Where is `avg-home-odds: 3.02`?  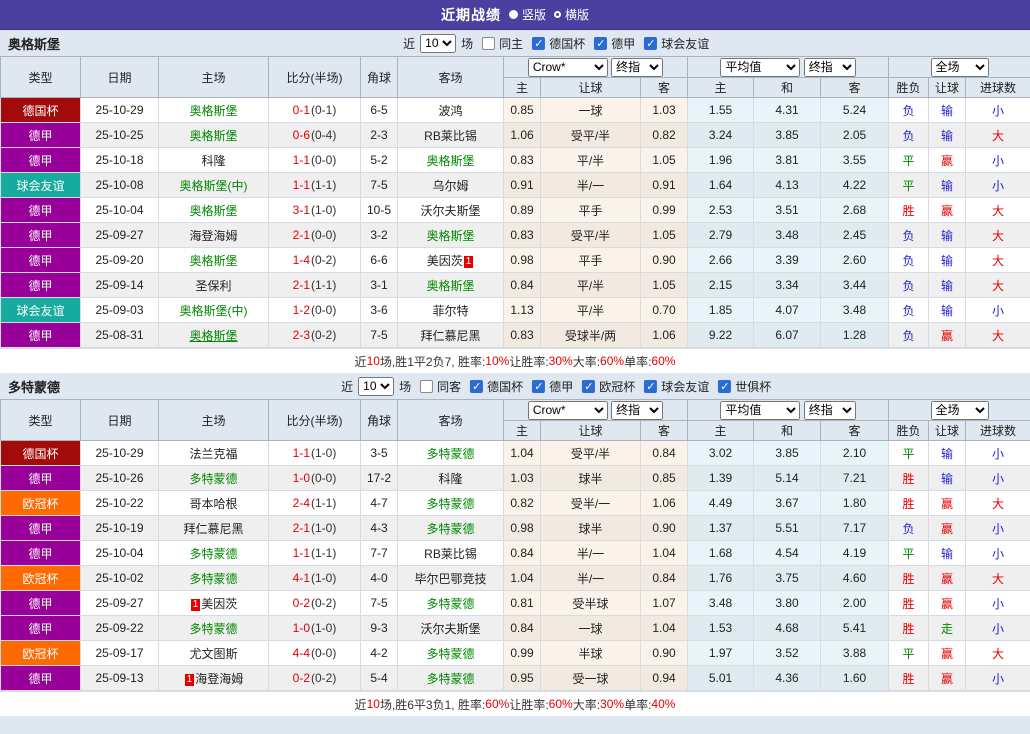 avg-home-odds: 3.02 is located at coordinates (721, 453).